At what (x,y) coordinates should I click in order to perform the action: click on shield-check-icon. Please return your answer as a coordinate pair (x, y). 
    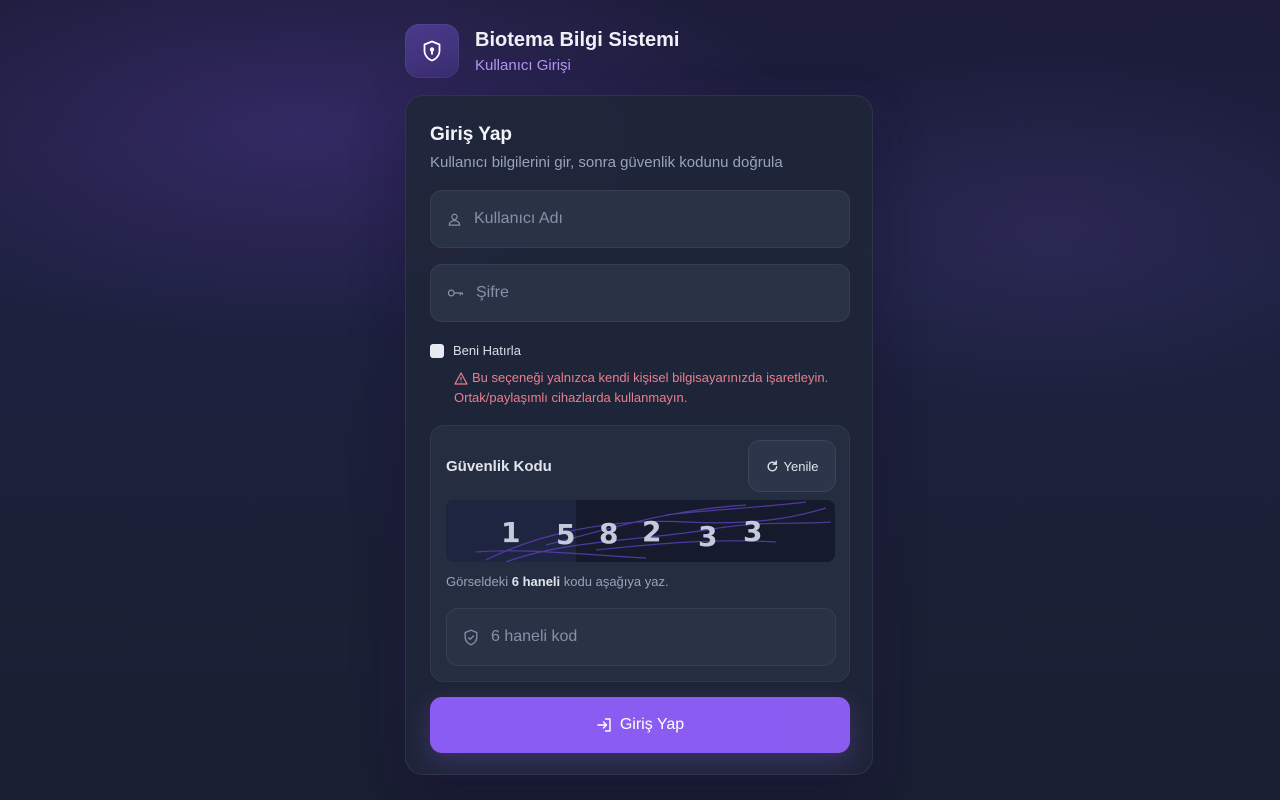
    Looking at the image, I should click on (471, 637).